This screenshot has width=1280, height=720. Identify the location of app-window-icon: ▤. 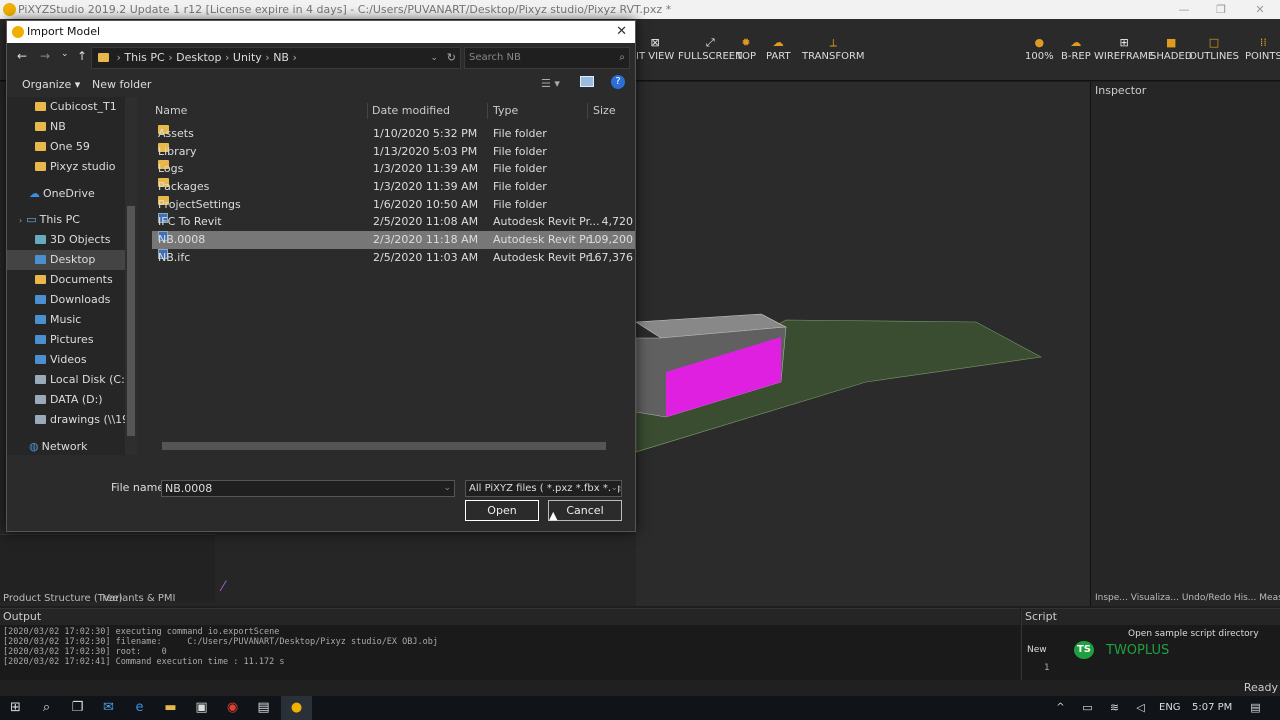
(263, 708).